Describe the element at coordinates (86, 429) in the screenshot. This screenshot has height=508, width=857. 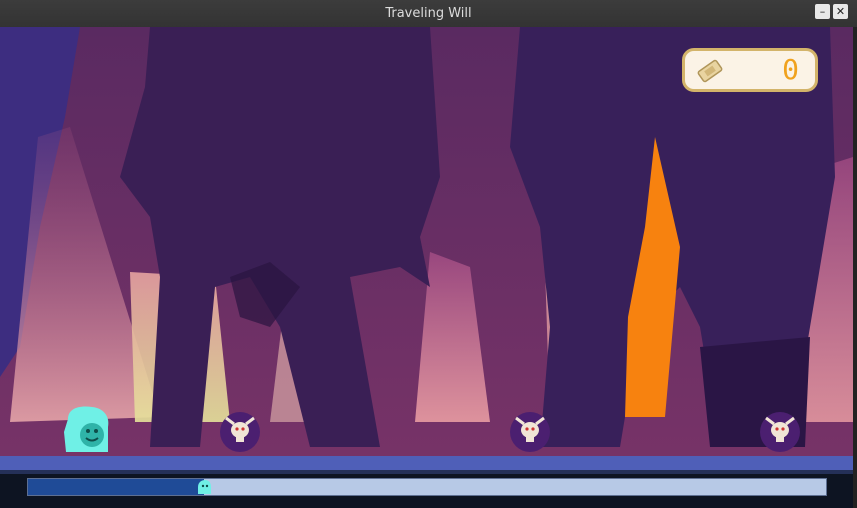
I see `player-character` at that location.